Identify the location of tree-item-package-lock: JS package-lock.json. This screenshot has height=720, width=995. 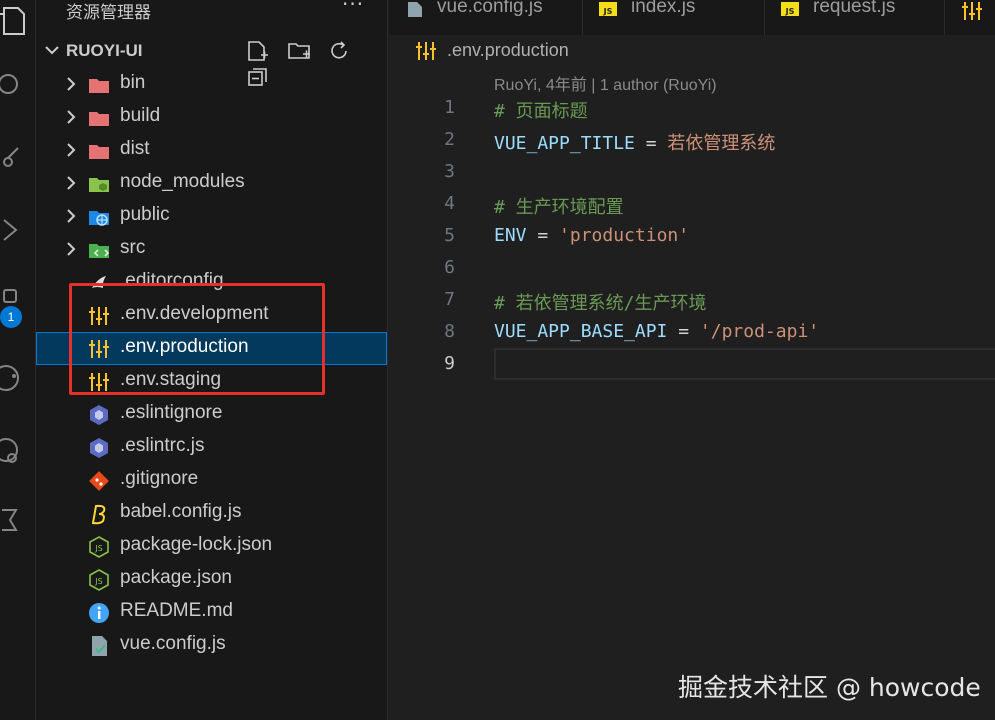
(211, 546).